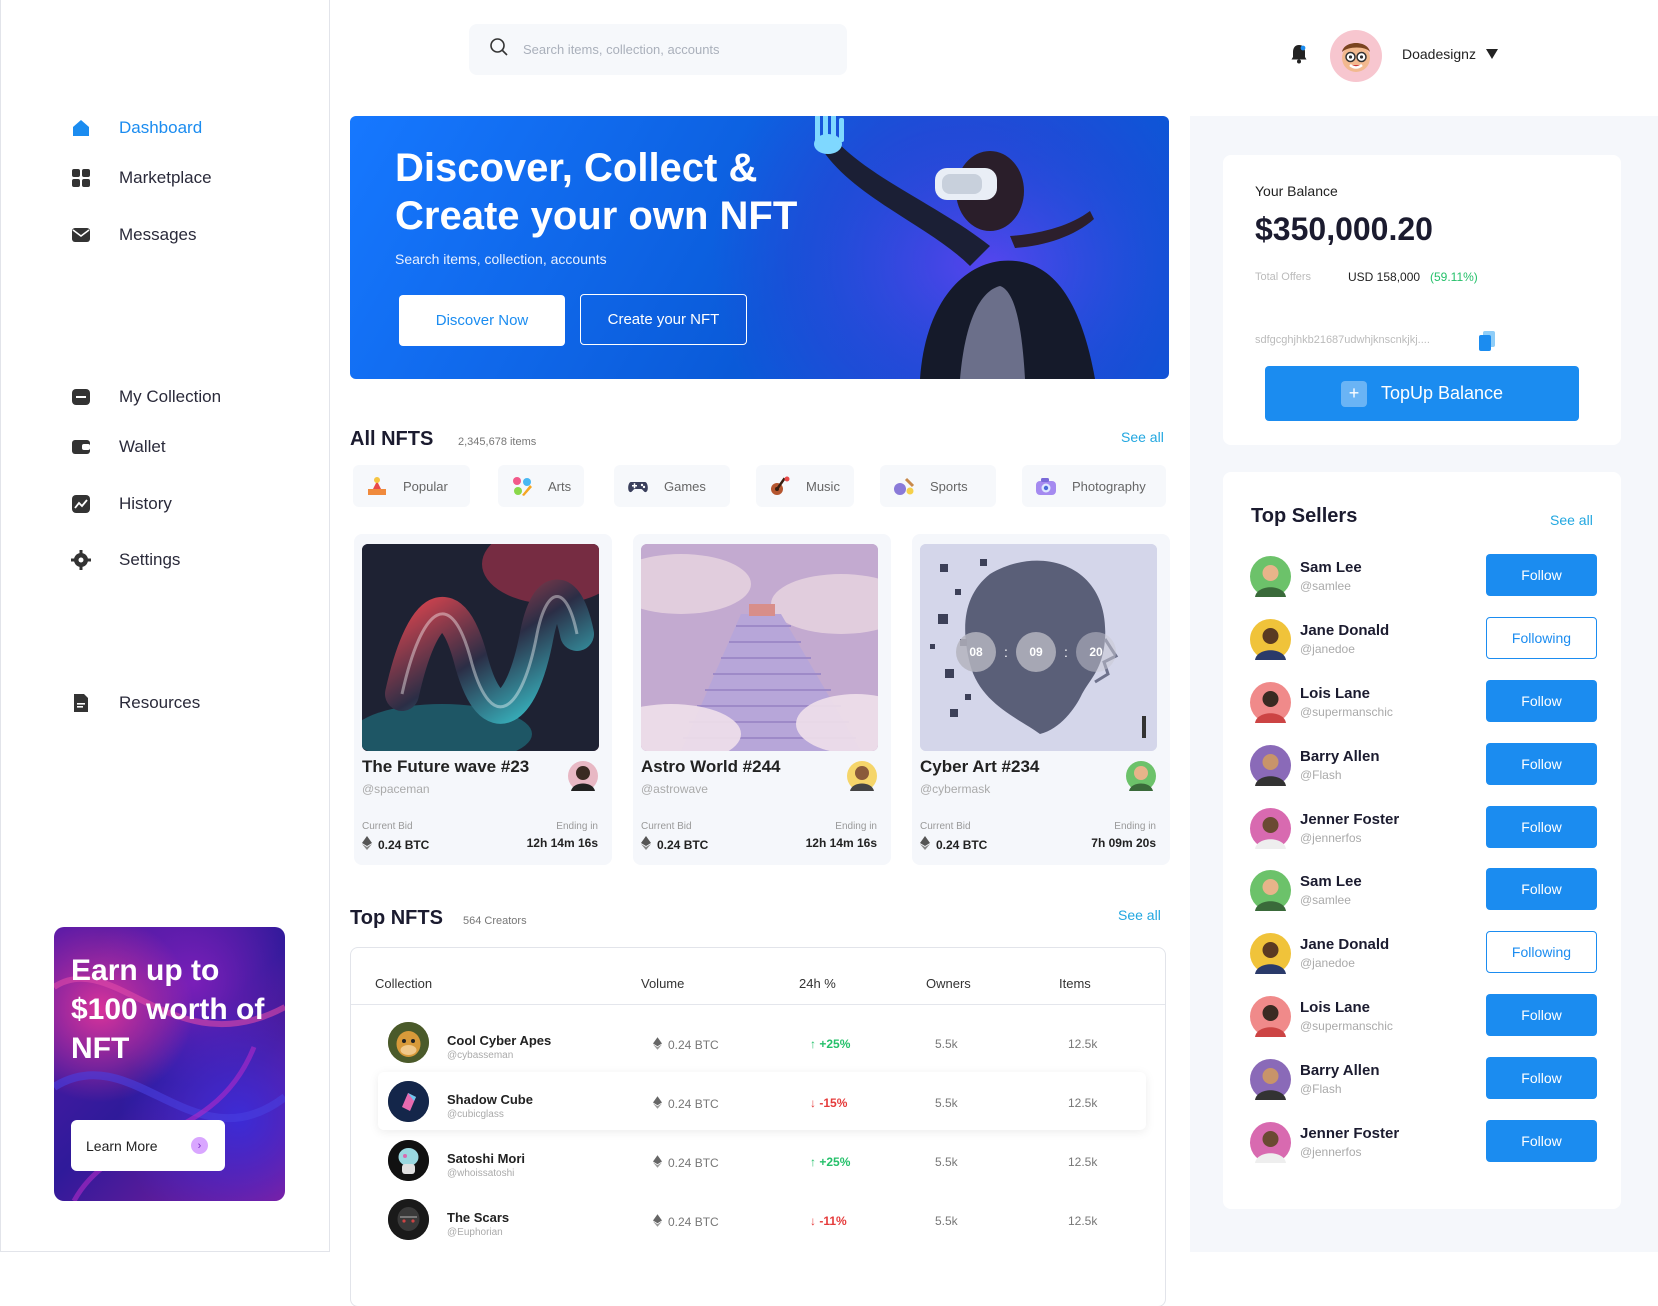 Image resolution: width=1658 pixels, height=1306 pixels. What do you see at coordinates (1139, 915) in the screenshot?
I see `top-nfts-see-all-link: See all` at bounding box center [1139, 915].